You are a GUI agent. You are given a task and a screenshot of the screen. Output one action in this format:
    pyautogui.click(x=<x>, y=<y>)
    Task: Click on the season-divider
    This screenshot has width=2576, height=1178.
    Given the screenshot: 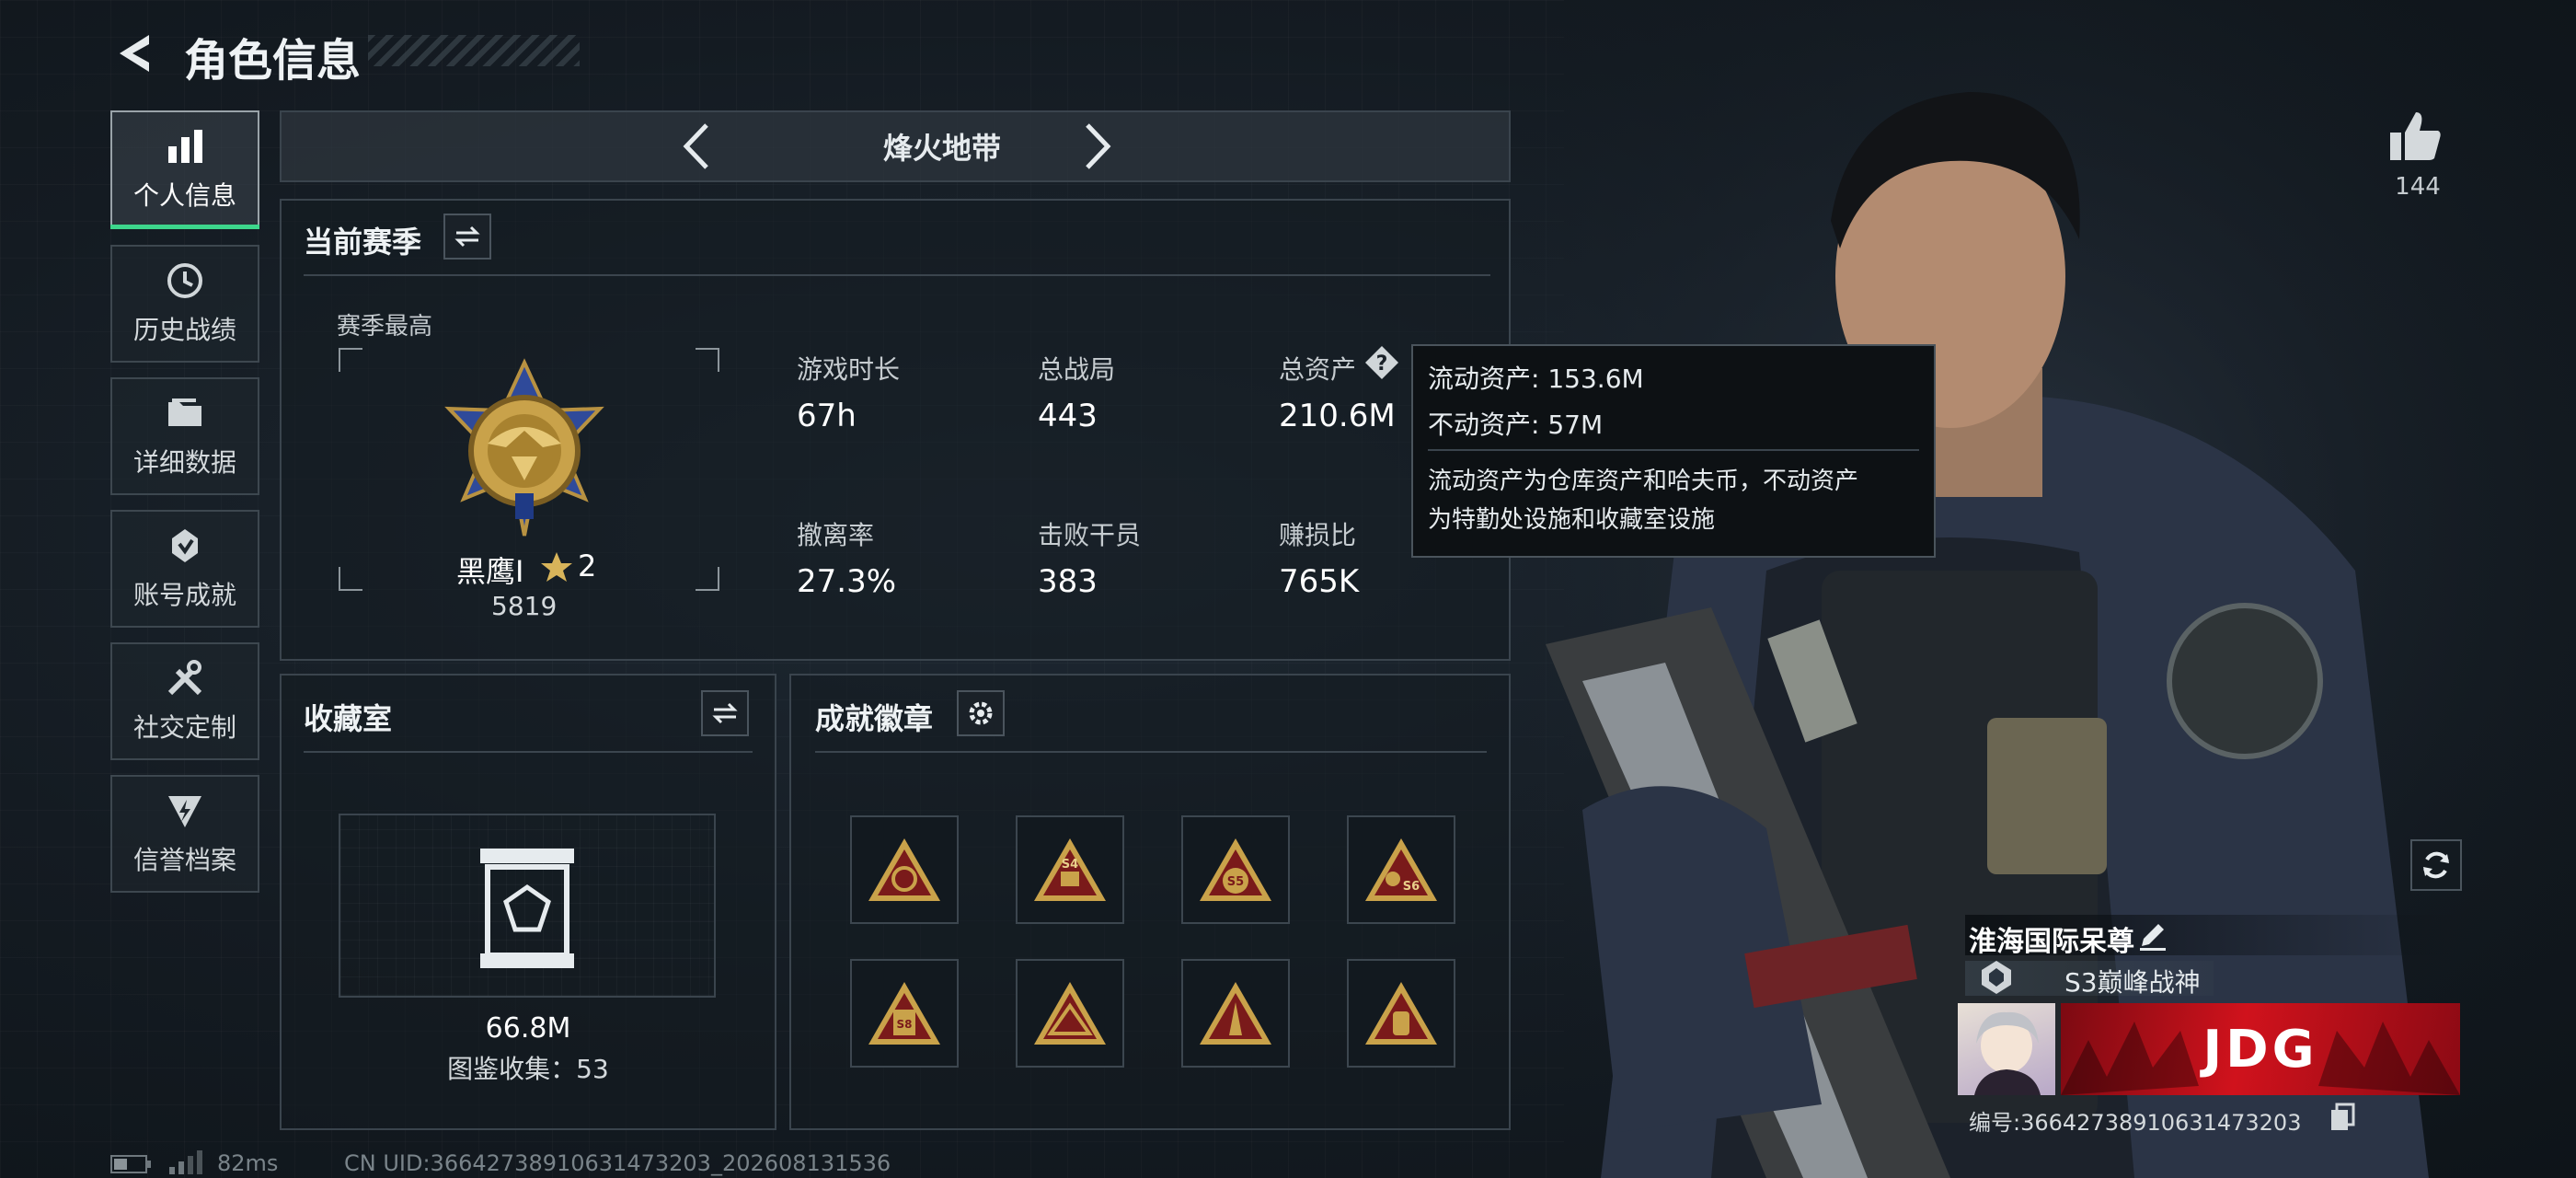 What is the action you would take?
    pyautogui.click(x=897, y=275)
    